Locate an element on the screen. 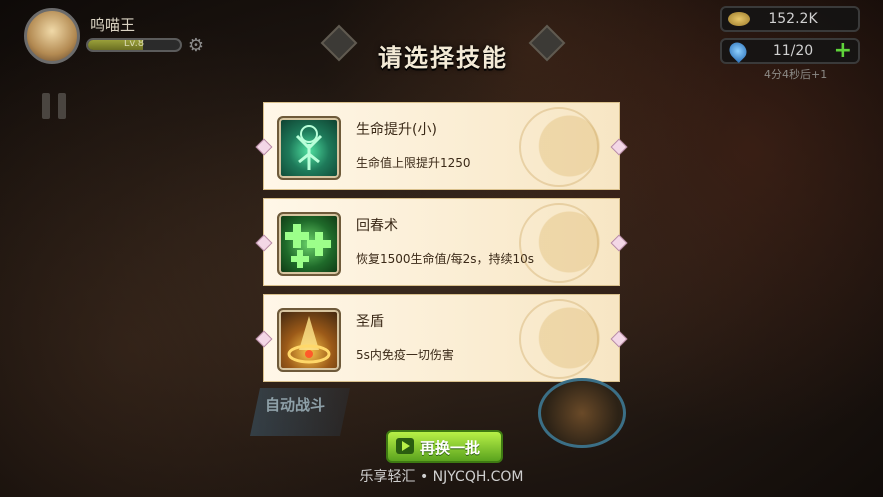 This screenshot has width=883, height=497. add-stamina-button: + is located at coordinates (843, 50).